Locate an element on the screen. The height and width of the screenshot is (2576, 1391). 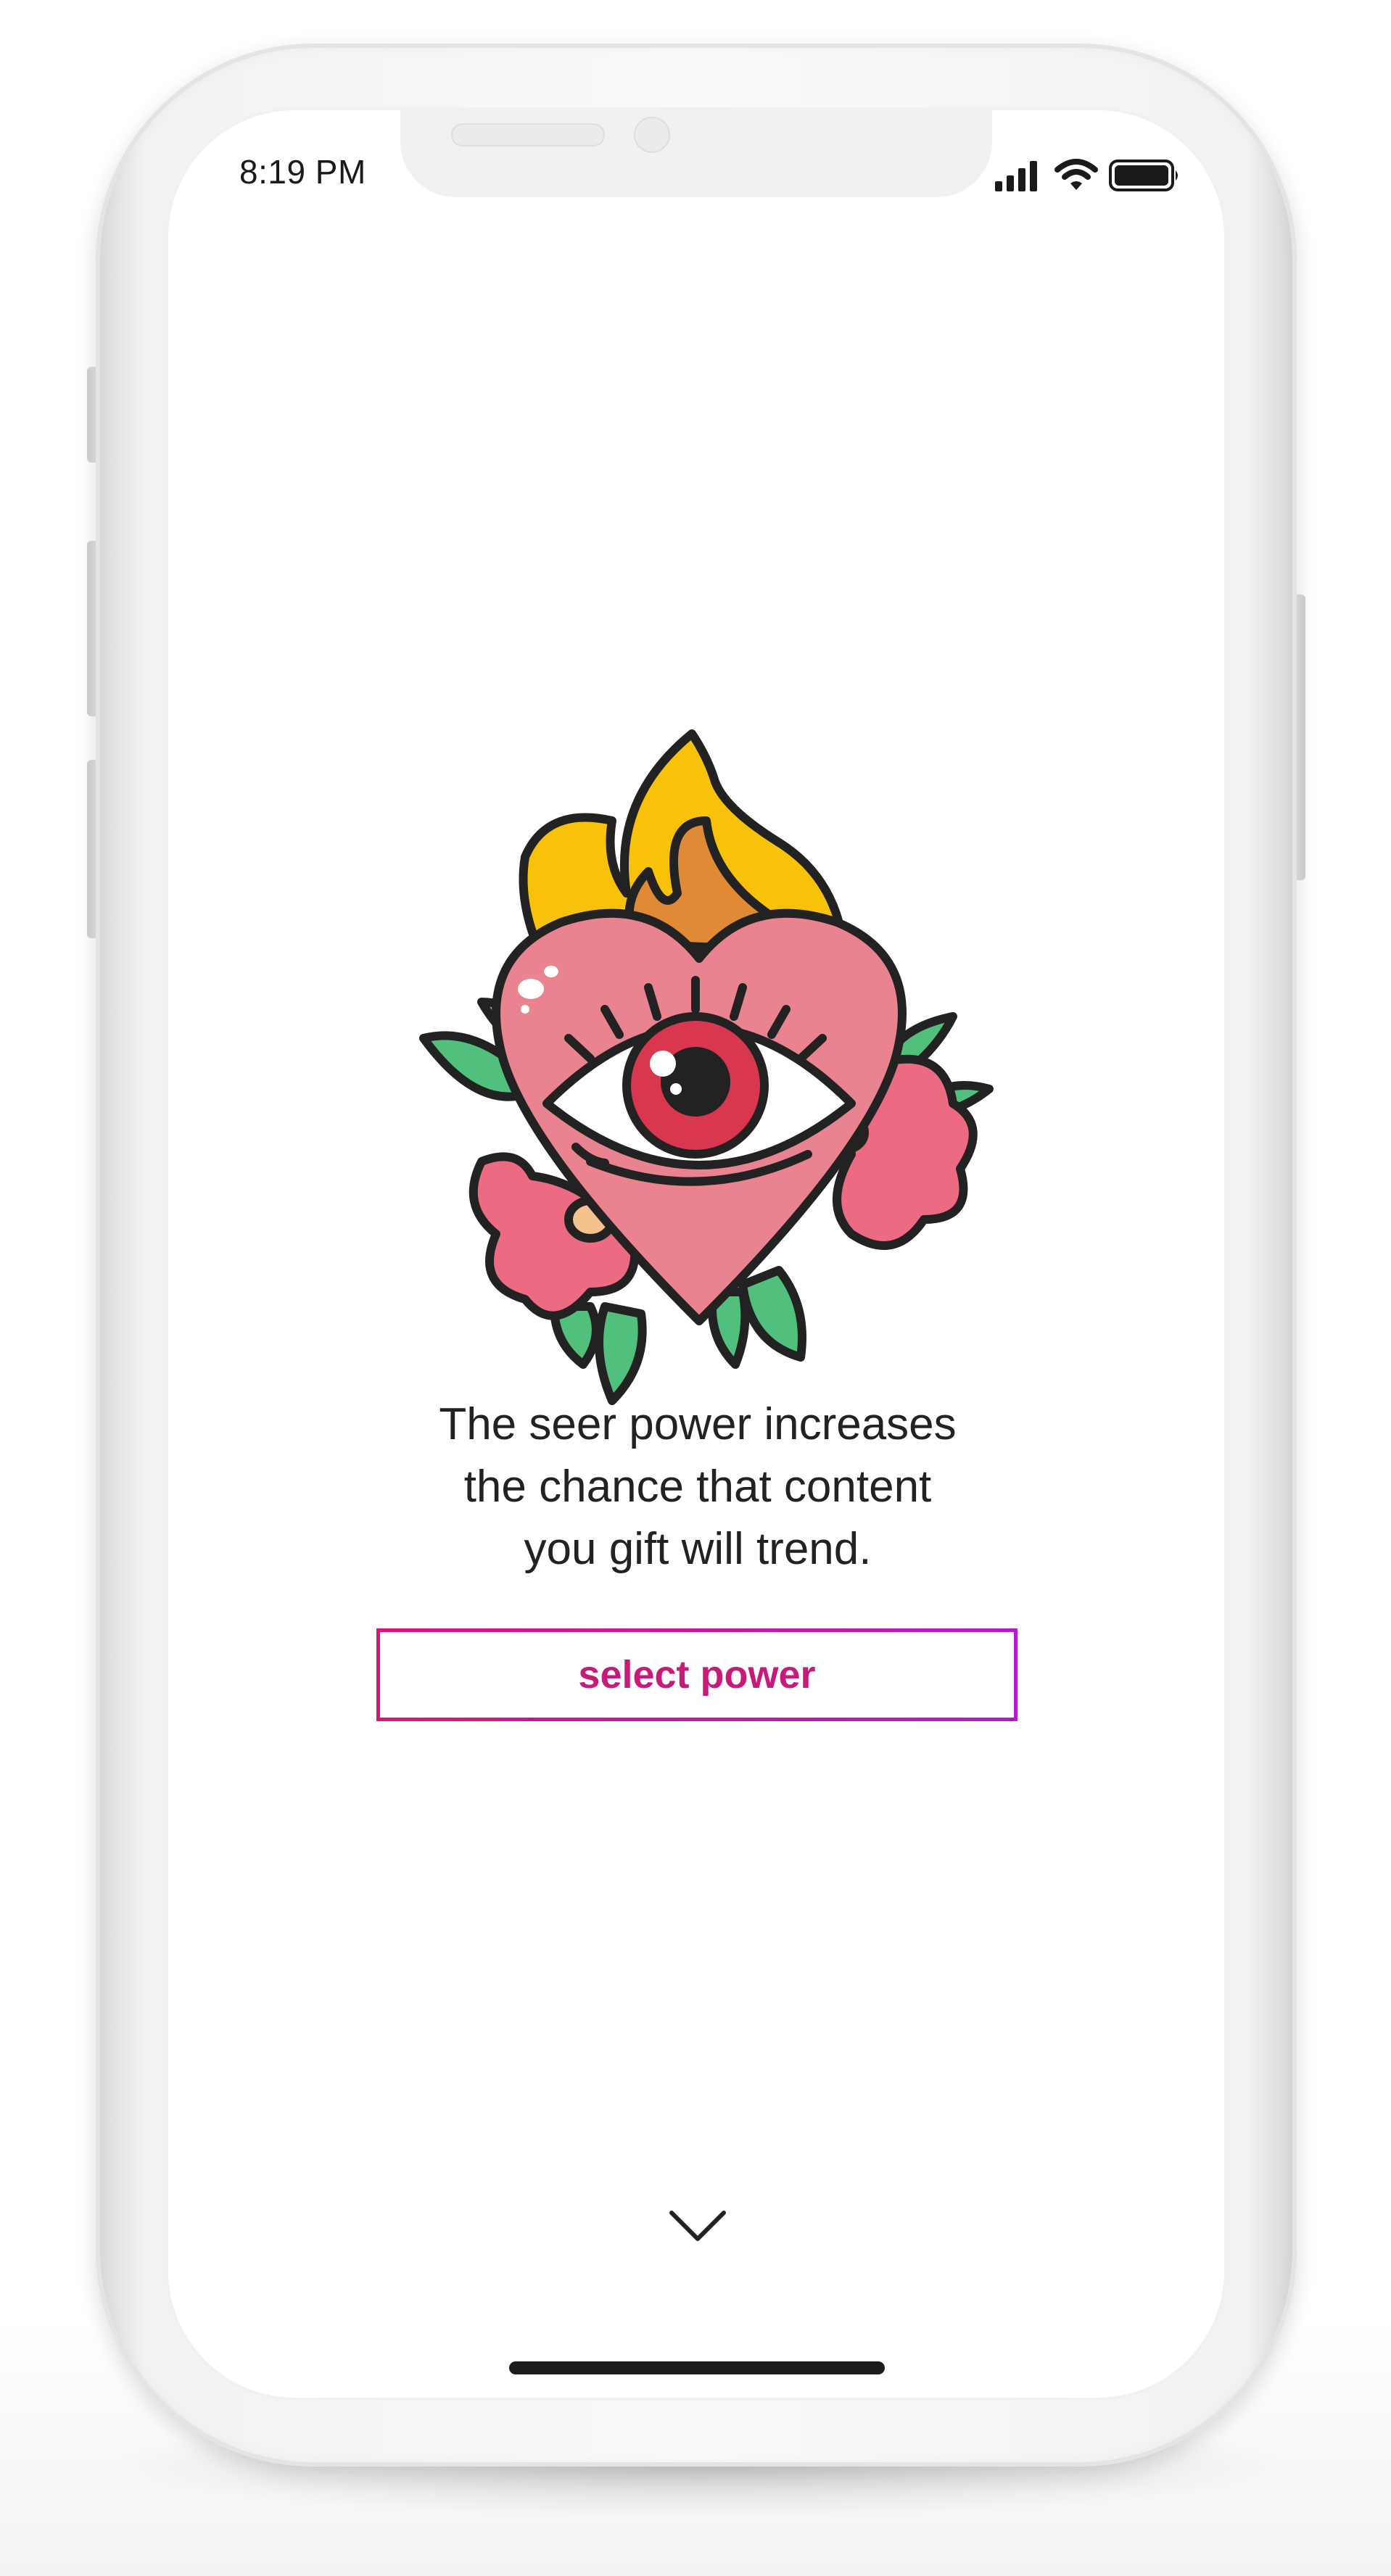
wifi-icon is located at coordinates (1076, 175).